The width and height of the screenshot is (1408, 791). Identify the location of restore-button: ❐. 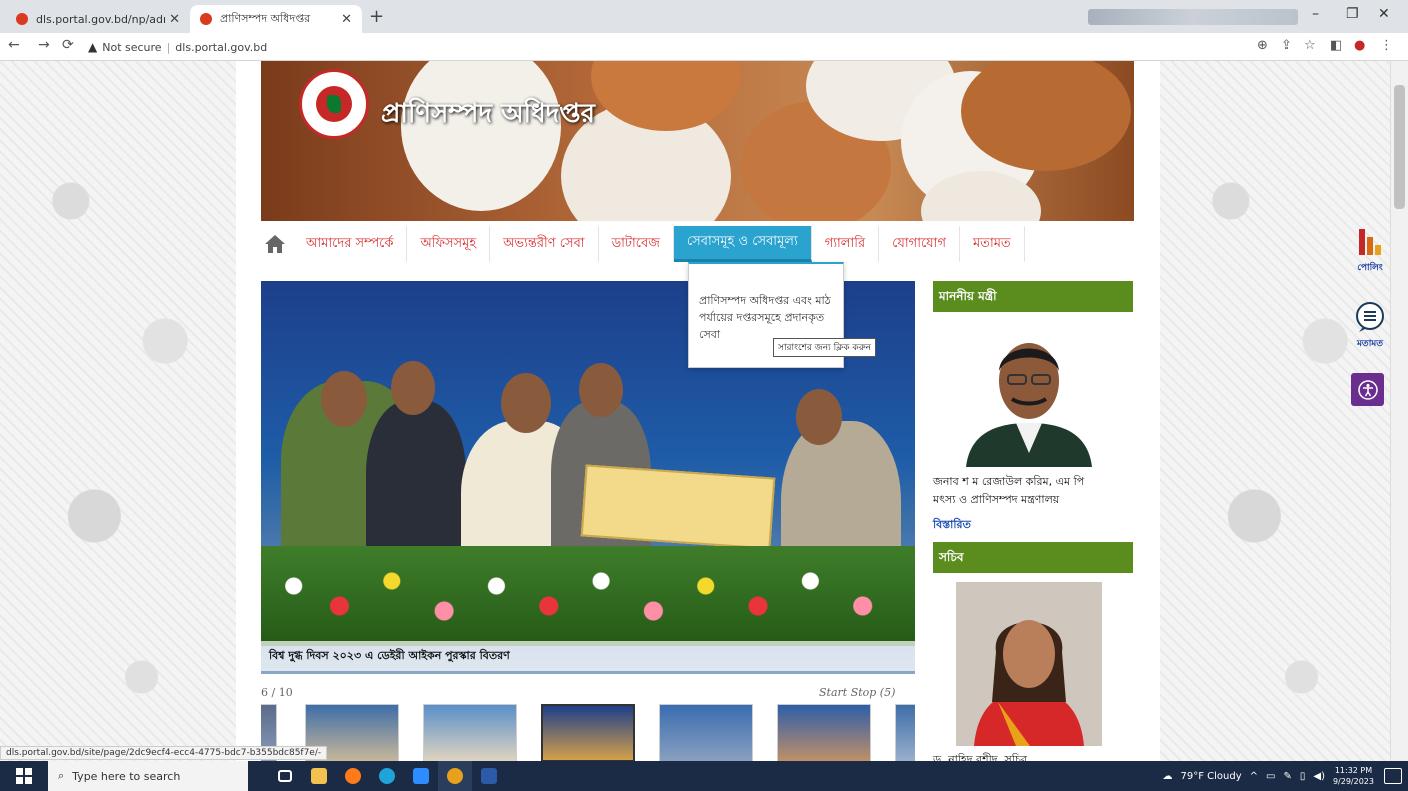
(1352, 14).